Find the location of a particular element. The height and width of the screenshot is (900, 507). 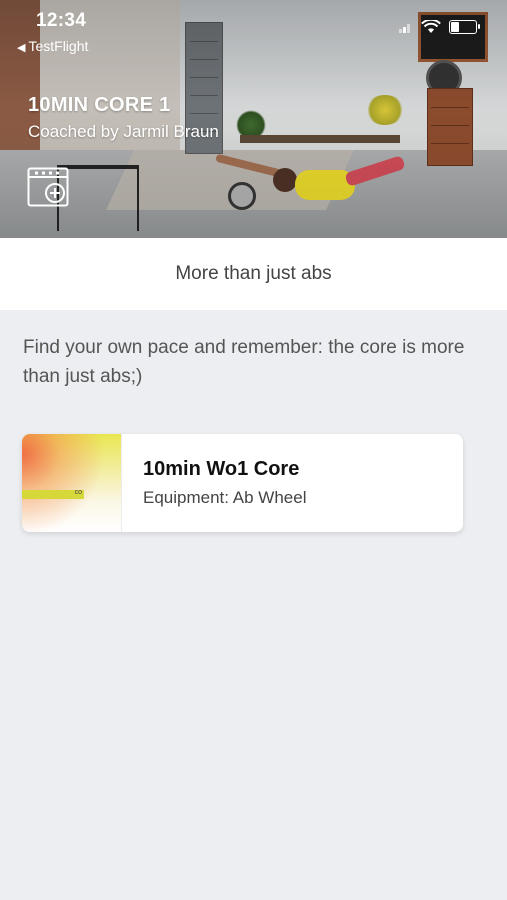

cellular-signal-icon is located at coordinates (406, 27).